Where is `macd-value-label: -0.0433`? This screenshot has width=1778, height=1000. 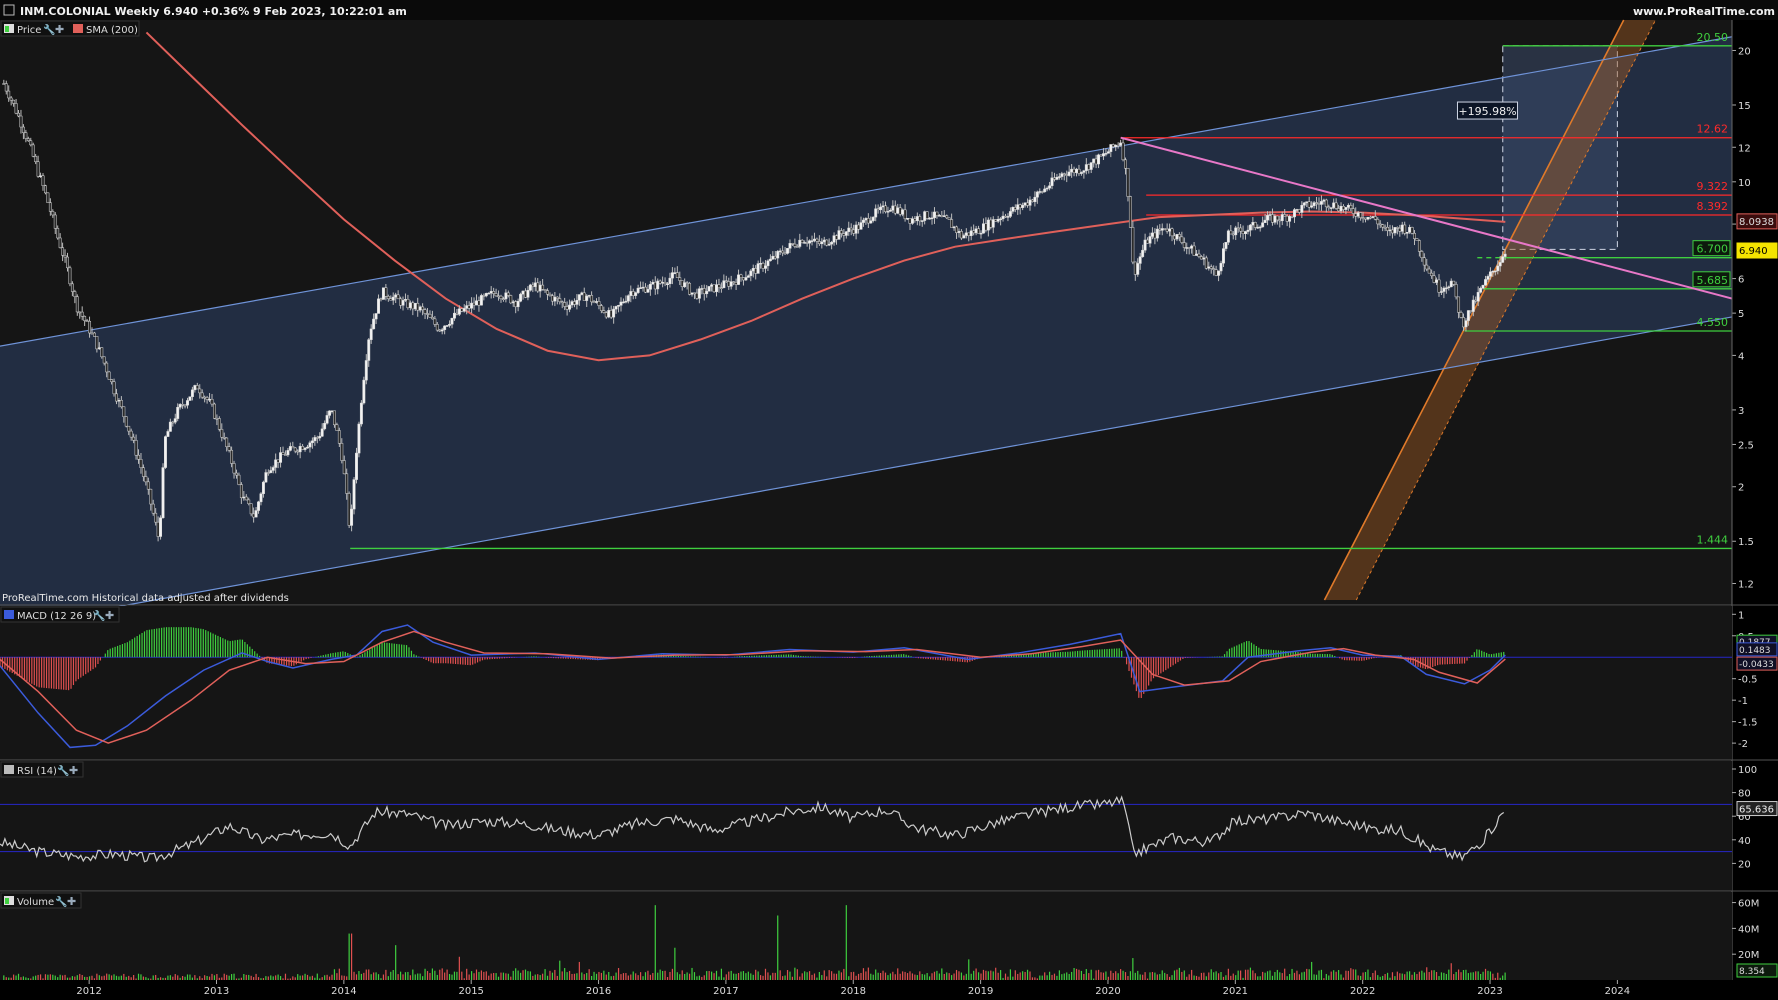
macd-value-label: -0.0433 is located at coordinates (1756, 665).